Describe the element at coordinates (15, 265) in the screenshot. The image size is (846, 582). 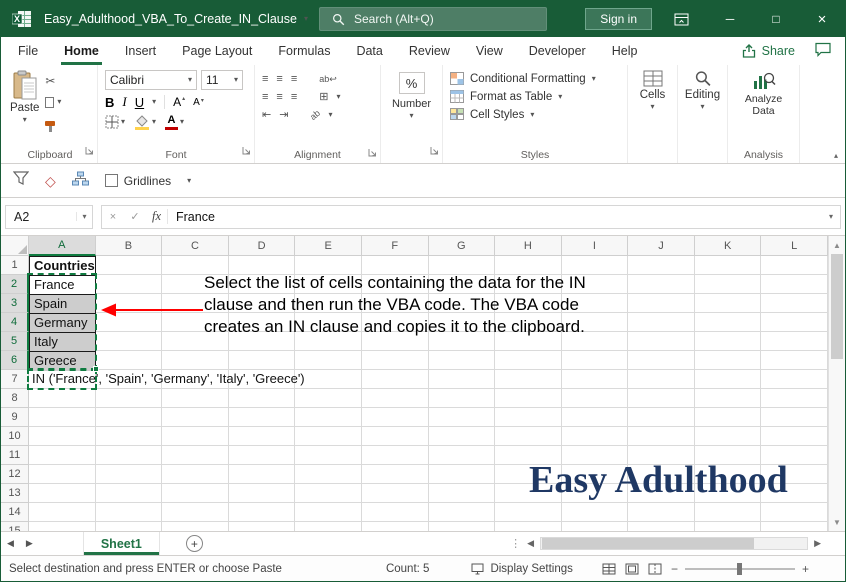
I see `row-header-1: 1` at that location.